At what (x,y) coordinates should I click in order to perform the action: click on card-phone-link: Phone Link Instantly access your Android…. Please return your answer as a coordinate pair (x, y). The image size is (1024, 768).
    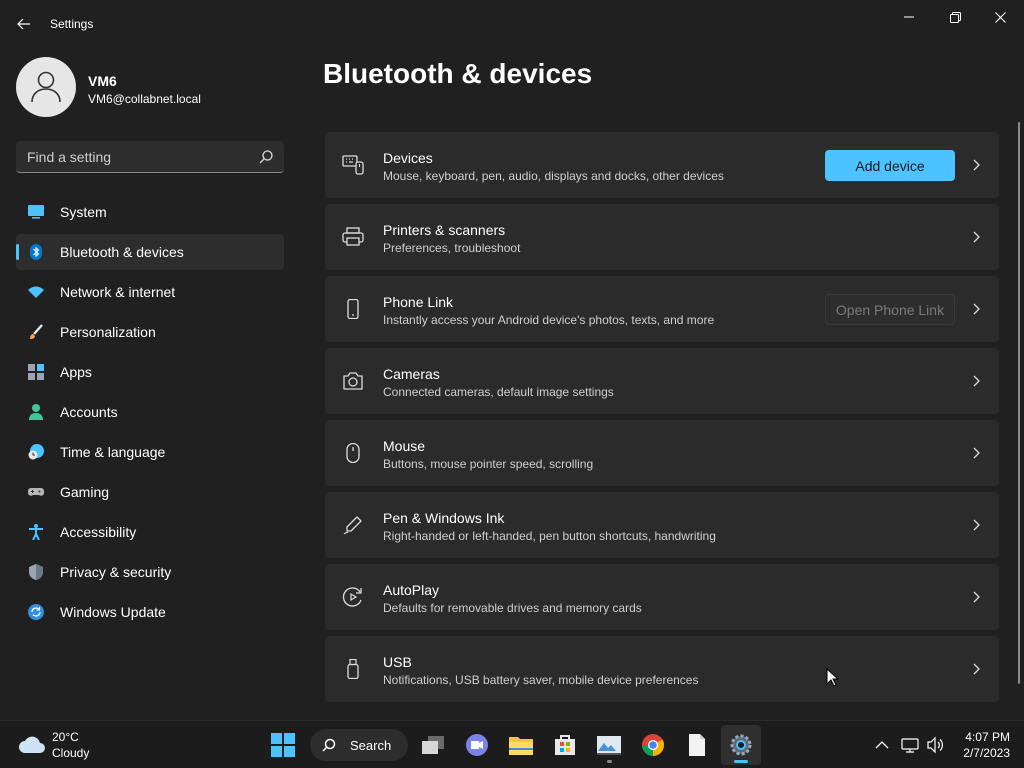
    Looking at the image, I should click on (662, 309).